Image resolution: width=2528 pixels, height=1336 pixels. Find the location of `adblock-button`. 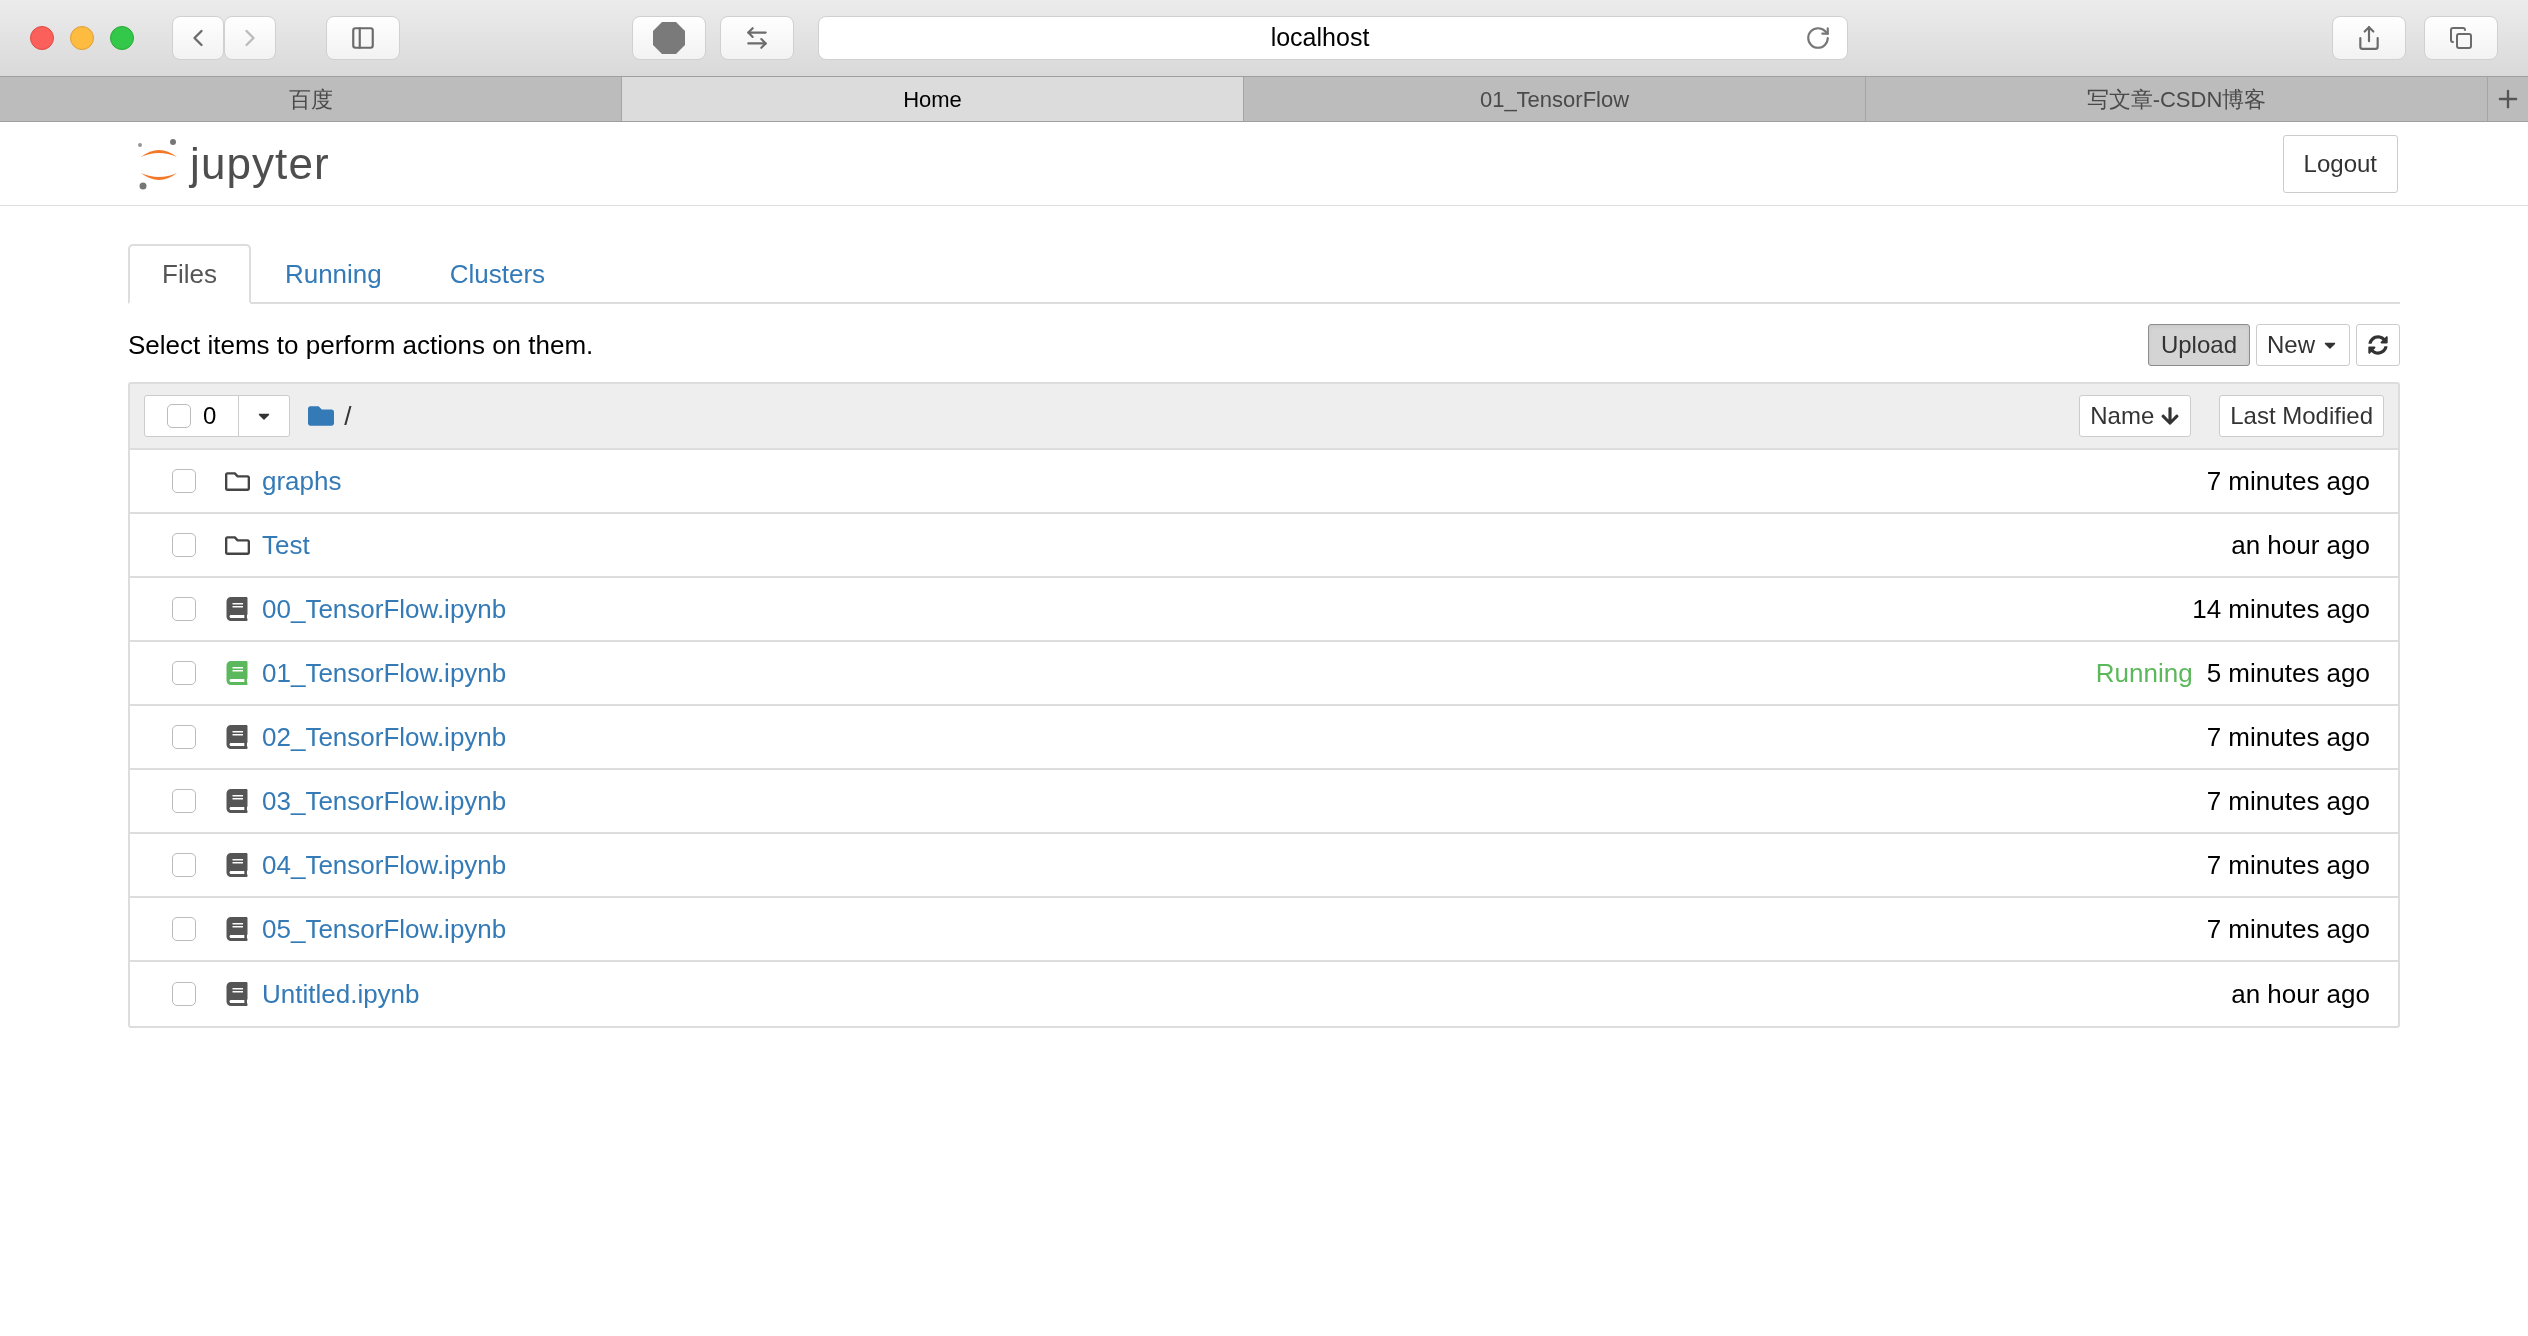

adblock-button is located at coordinates (669, 38).